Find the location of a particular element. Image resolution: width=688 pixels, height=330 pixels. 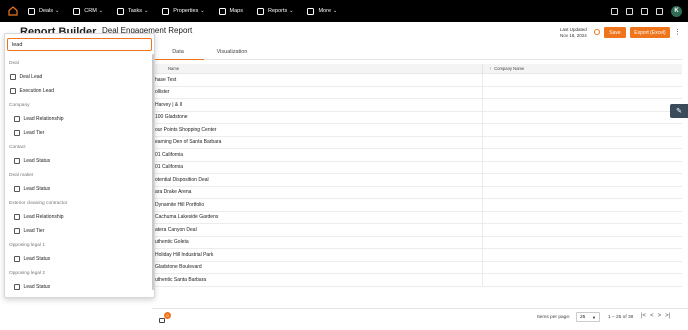

search-icon is located at coordinates (614, 11).